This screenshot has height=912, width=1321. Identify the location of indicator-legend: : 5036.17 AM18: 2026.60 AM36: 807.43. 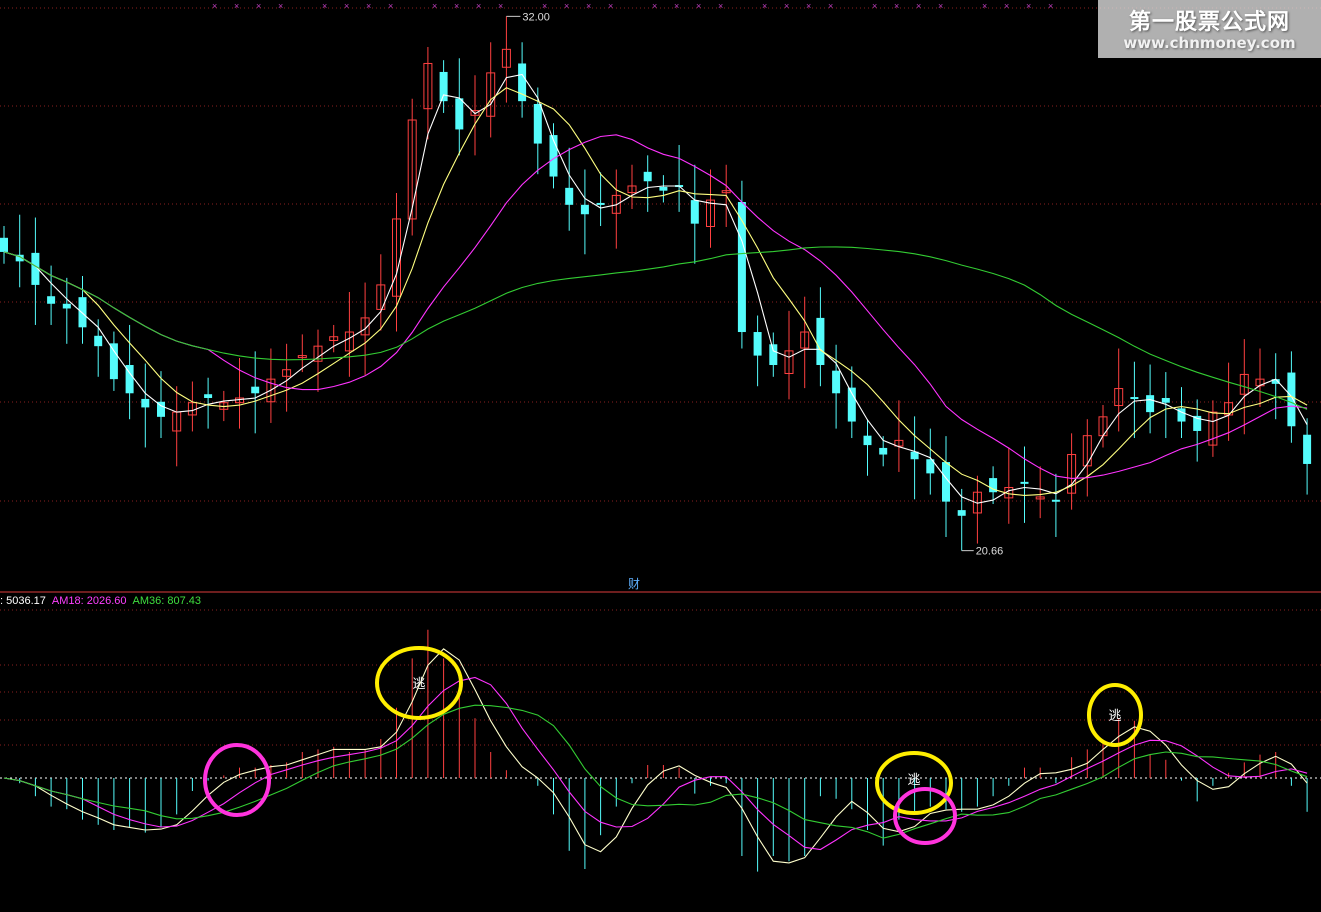
(103, 601).